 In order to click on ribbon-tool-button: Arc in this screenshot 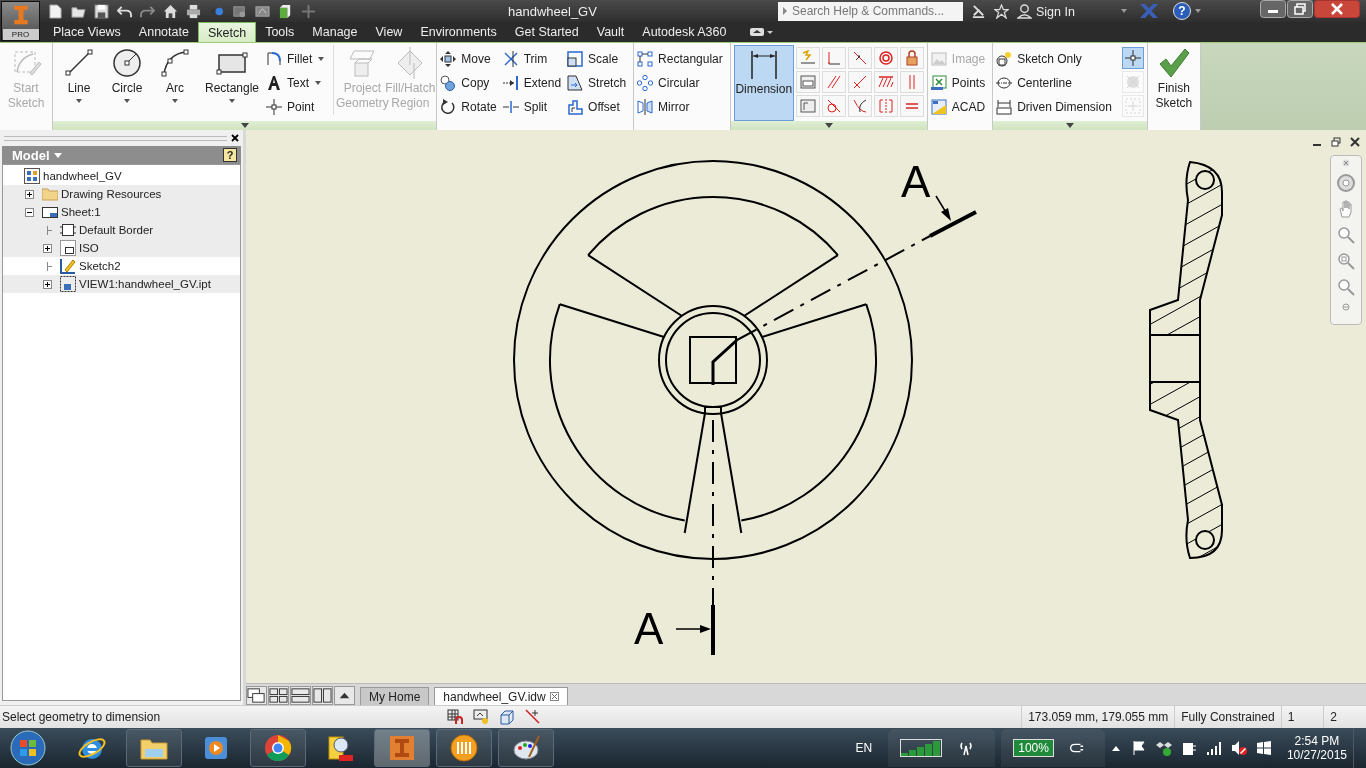, I will do `click(175, 83)`.